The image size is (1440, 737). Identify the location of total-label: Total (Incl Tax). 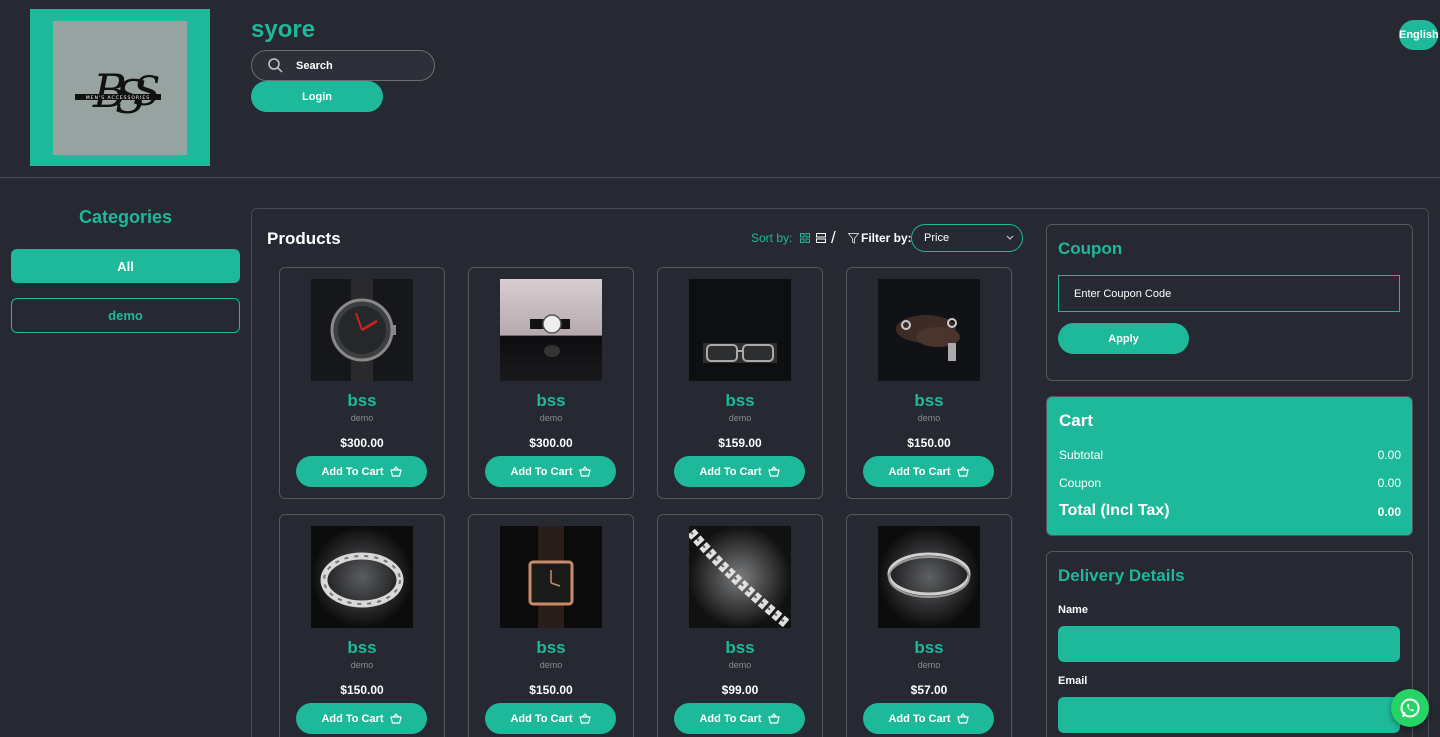
(1114, 510).